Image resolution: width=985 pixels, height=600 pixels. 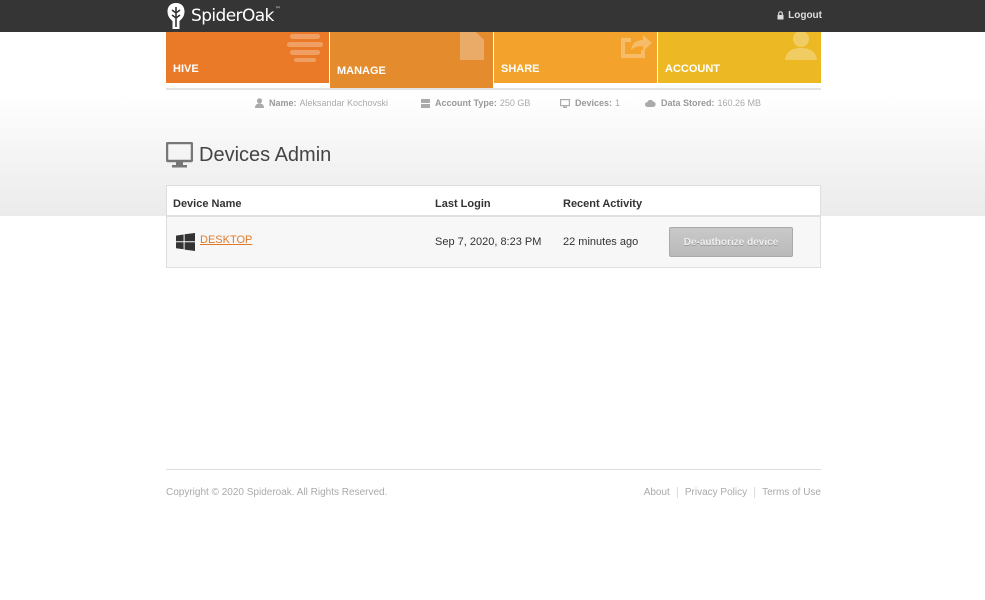 I want to click on stat-name: Name: Aleksandar Kochovski, so click(x=321, y=103).